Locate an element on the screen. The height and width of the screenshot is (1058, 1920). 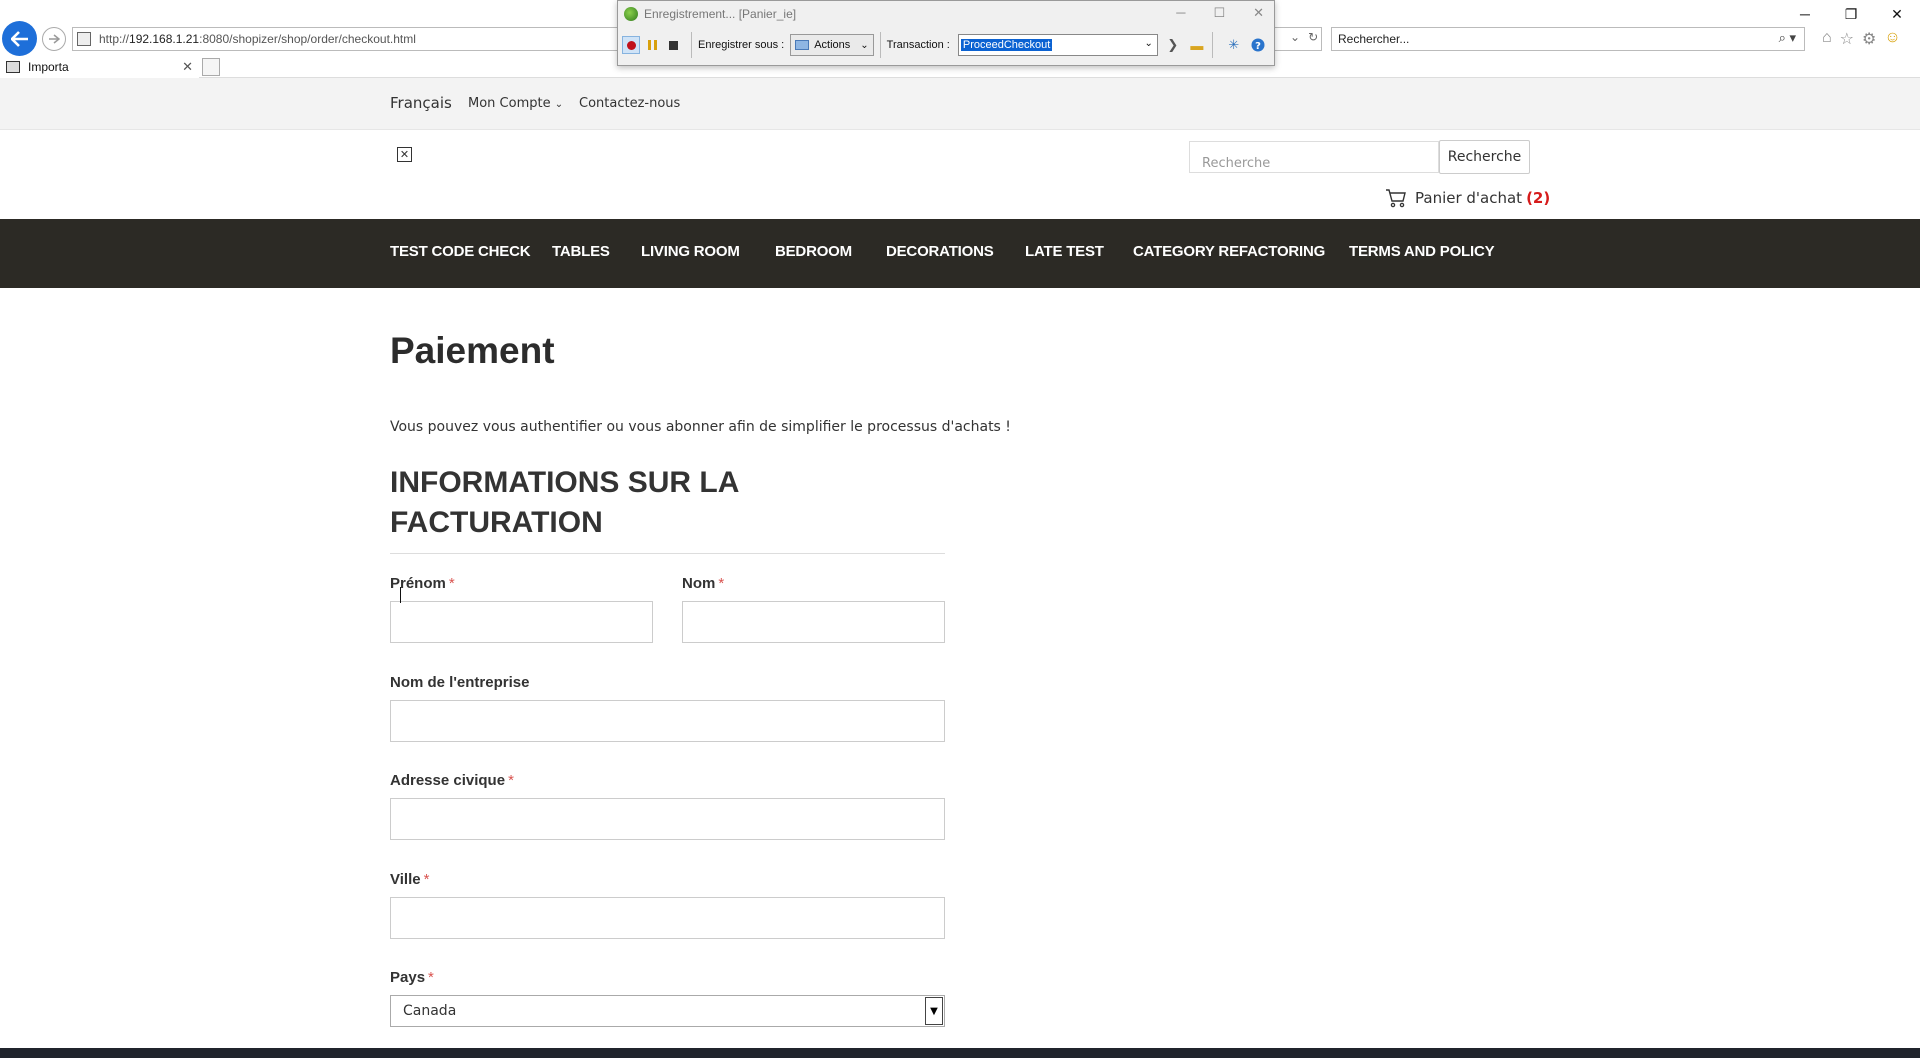
city-label: Ville * is located at coordinates (409, 879).